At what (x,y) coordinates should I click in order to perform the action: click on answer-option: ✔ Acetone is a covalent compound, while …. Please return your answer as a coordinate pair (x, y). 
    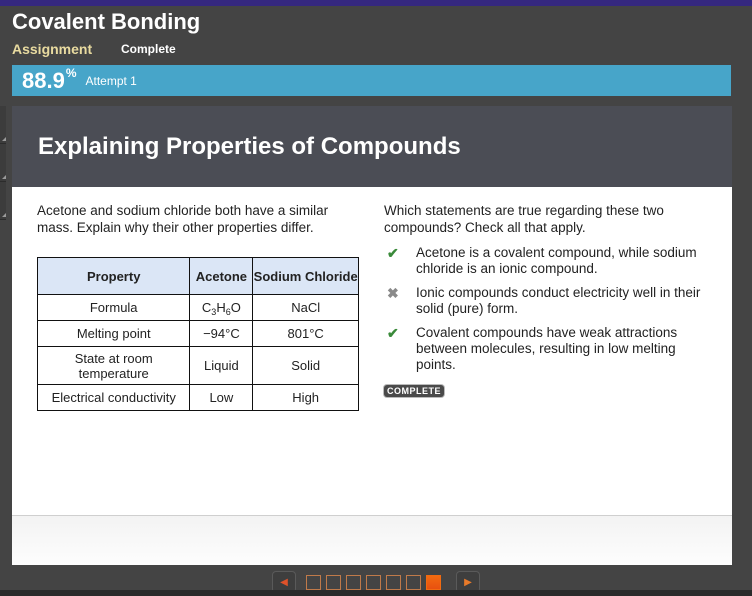
    Looking at the image, I should click on (544, 261).